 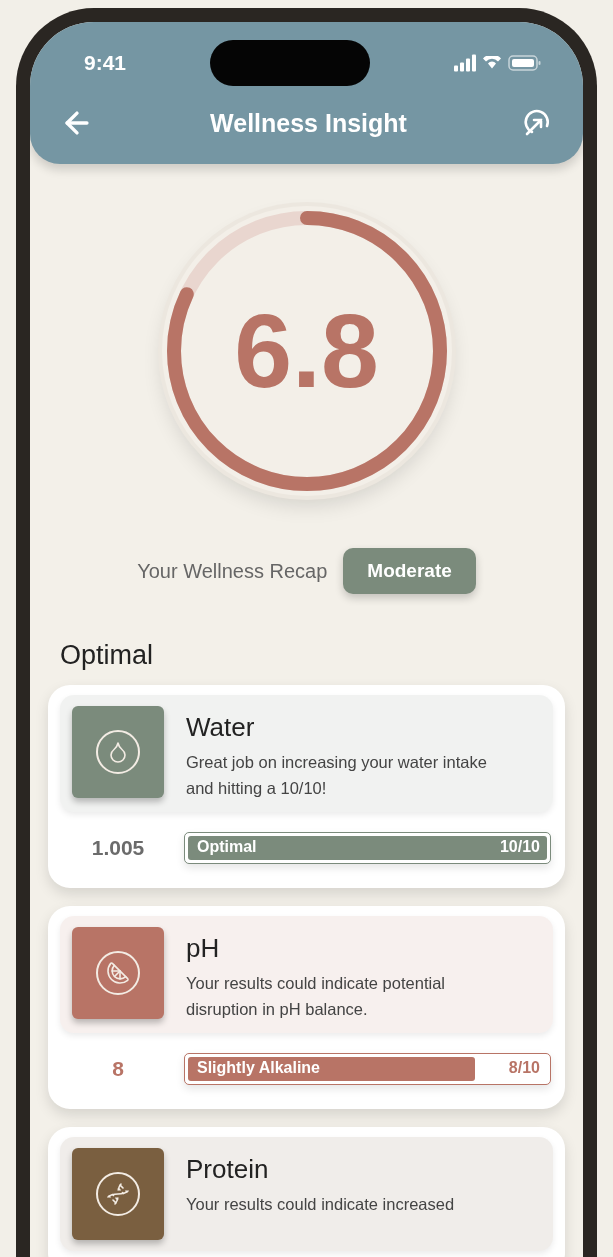 I want to click on dna-icon, so click(x=118, y=1194).